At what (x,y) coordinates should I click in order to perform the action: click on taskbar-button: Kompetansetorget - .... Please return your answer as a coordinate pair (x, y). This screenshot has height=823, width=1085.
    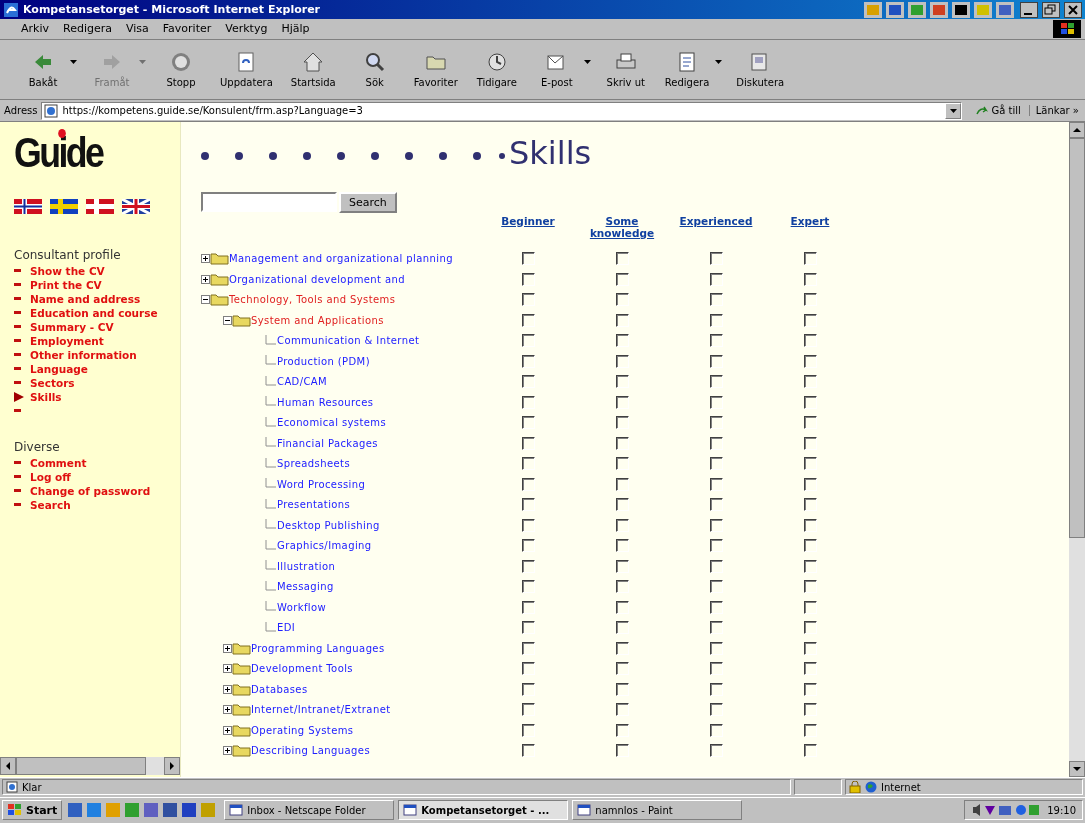
    Looking at the image, I should click on (483, 810).